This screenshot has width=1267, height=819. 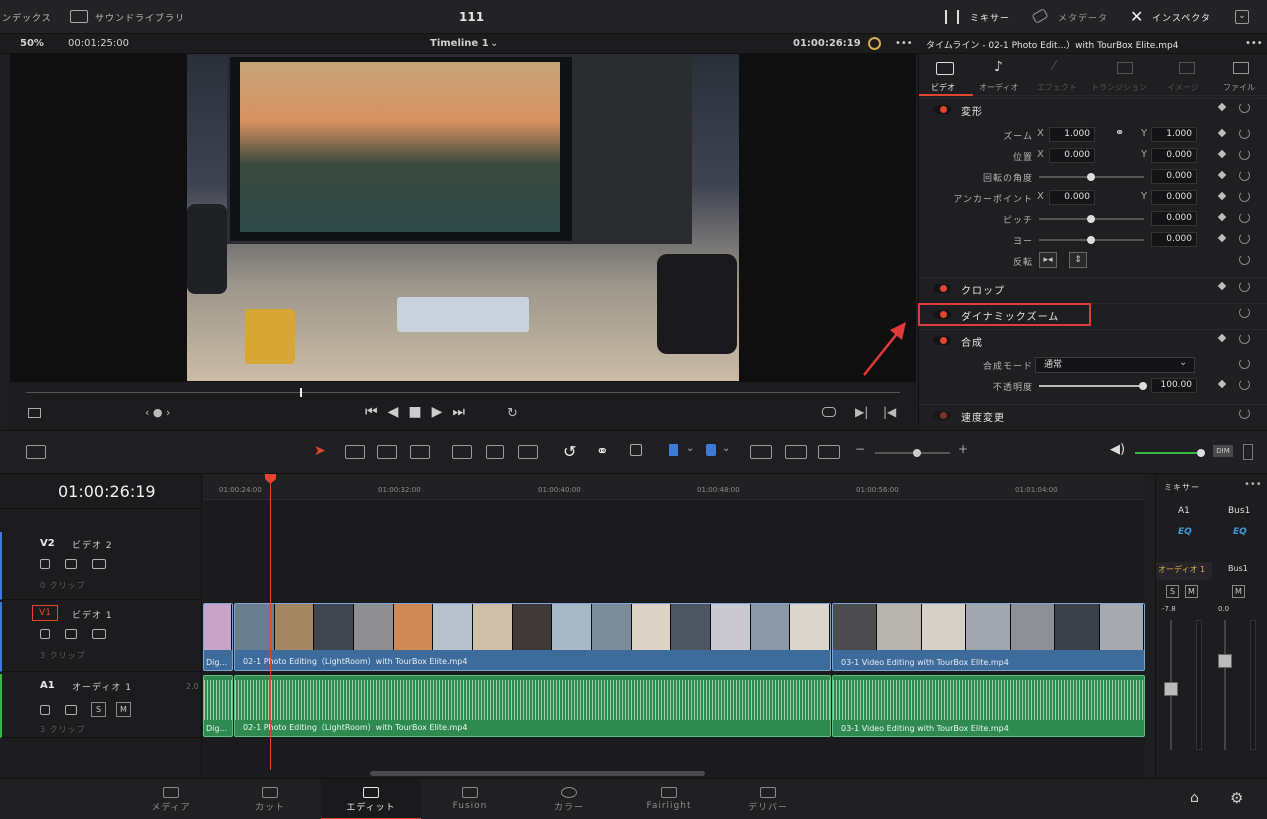 What do you see at coordinates (669, 799) in the screenshot?
I see `page-fairlight: Fairlight` at bounding box center [669, 799].